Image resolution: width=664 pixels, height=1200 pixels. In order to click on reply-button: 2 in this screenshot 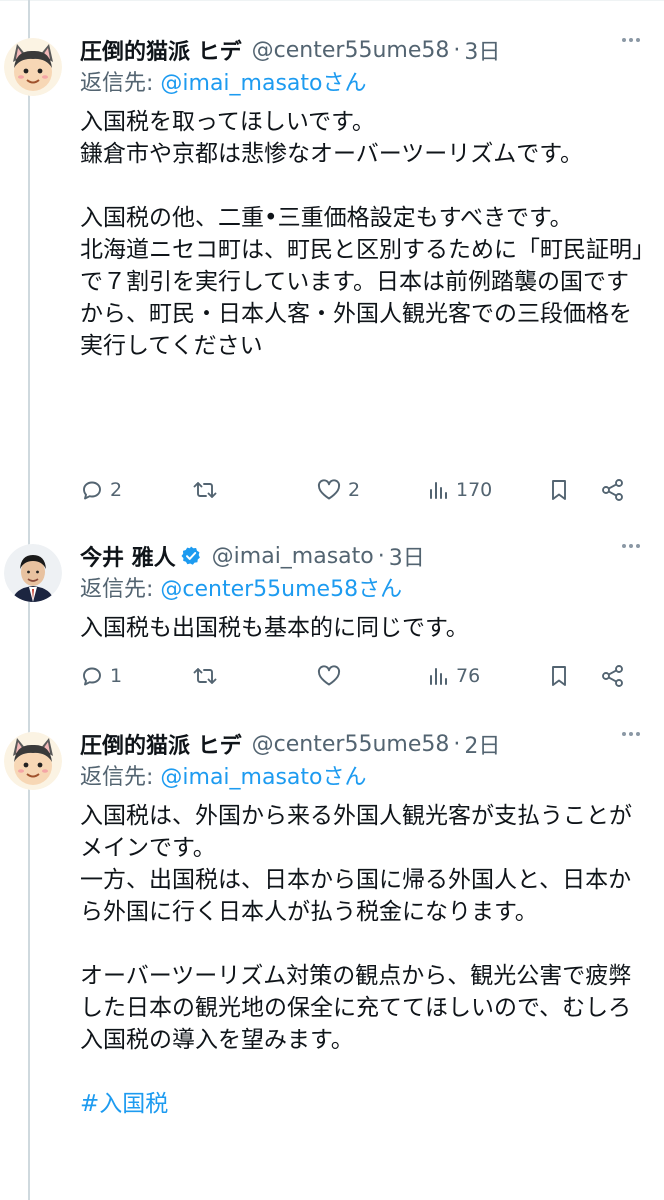, I will do `click(101, 490)`.